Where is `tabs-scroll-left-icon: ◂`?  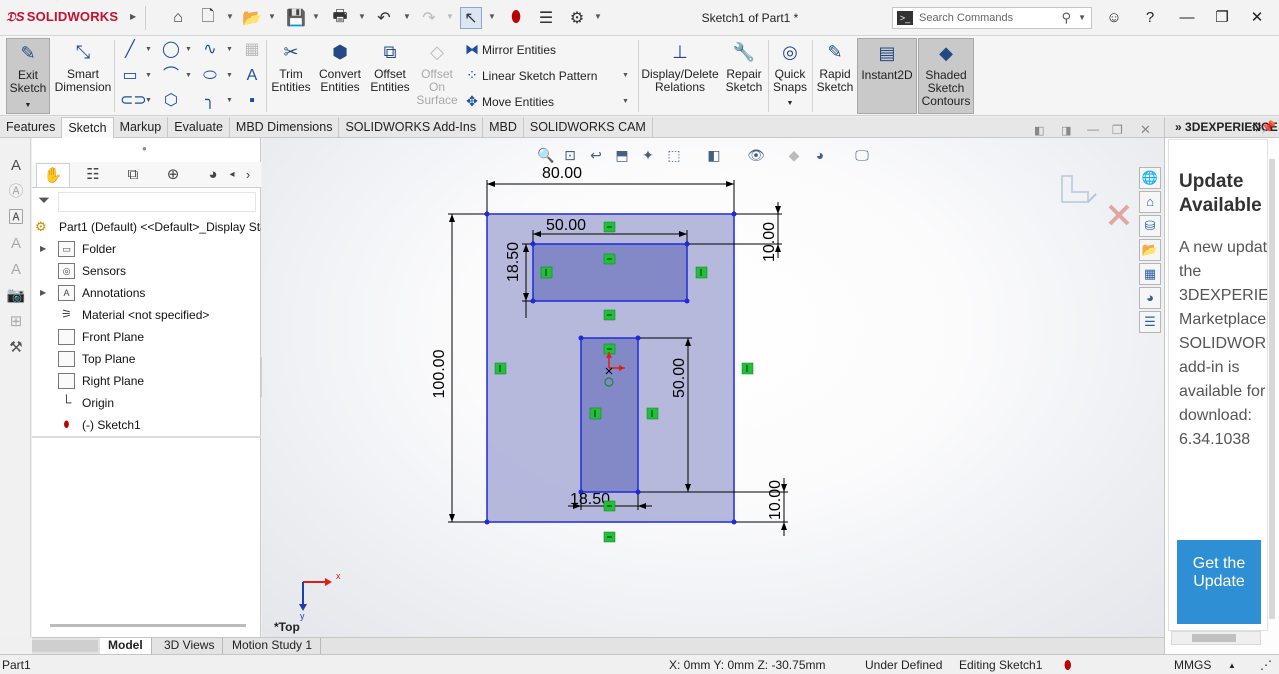
tabs-scroll-left-icon: ◂ is located at coordinates (232, 175).